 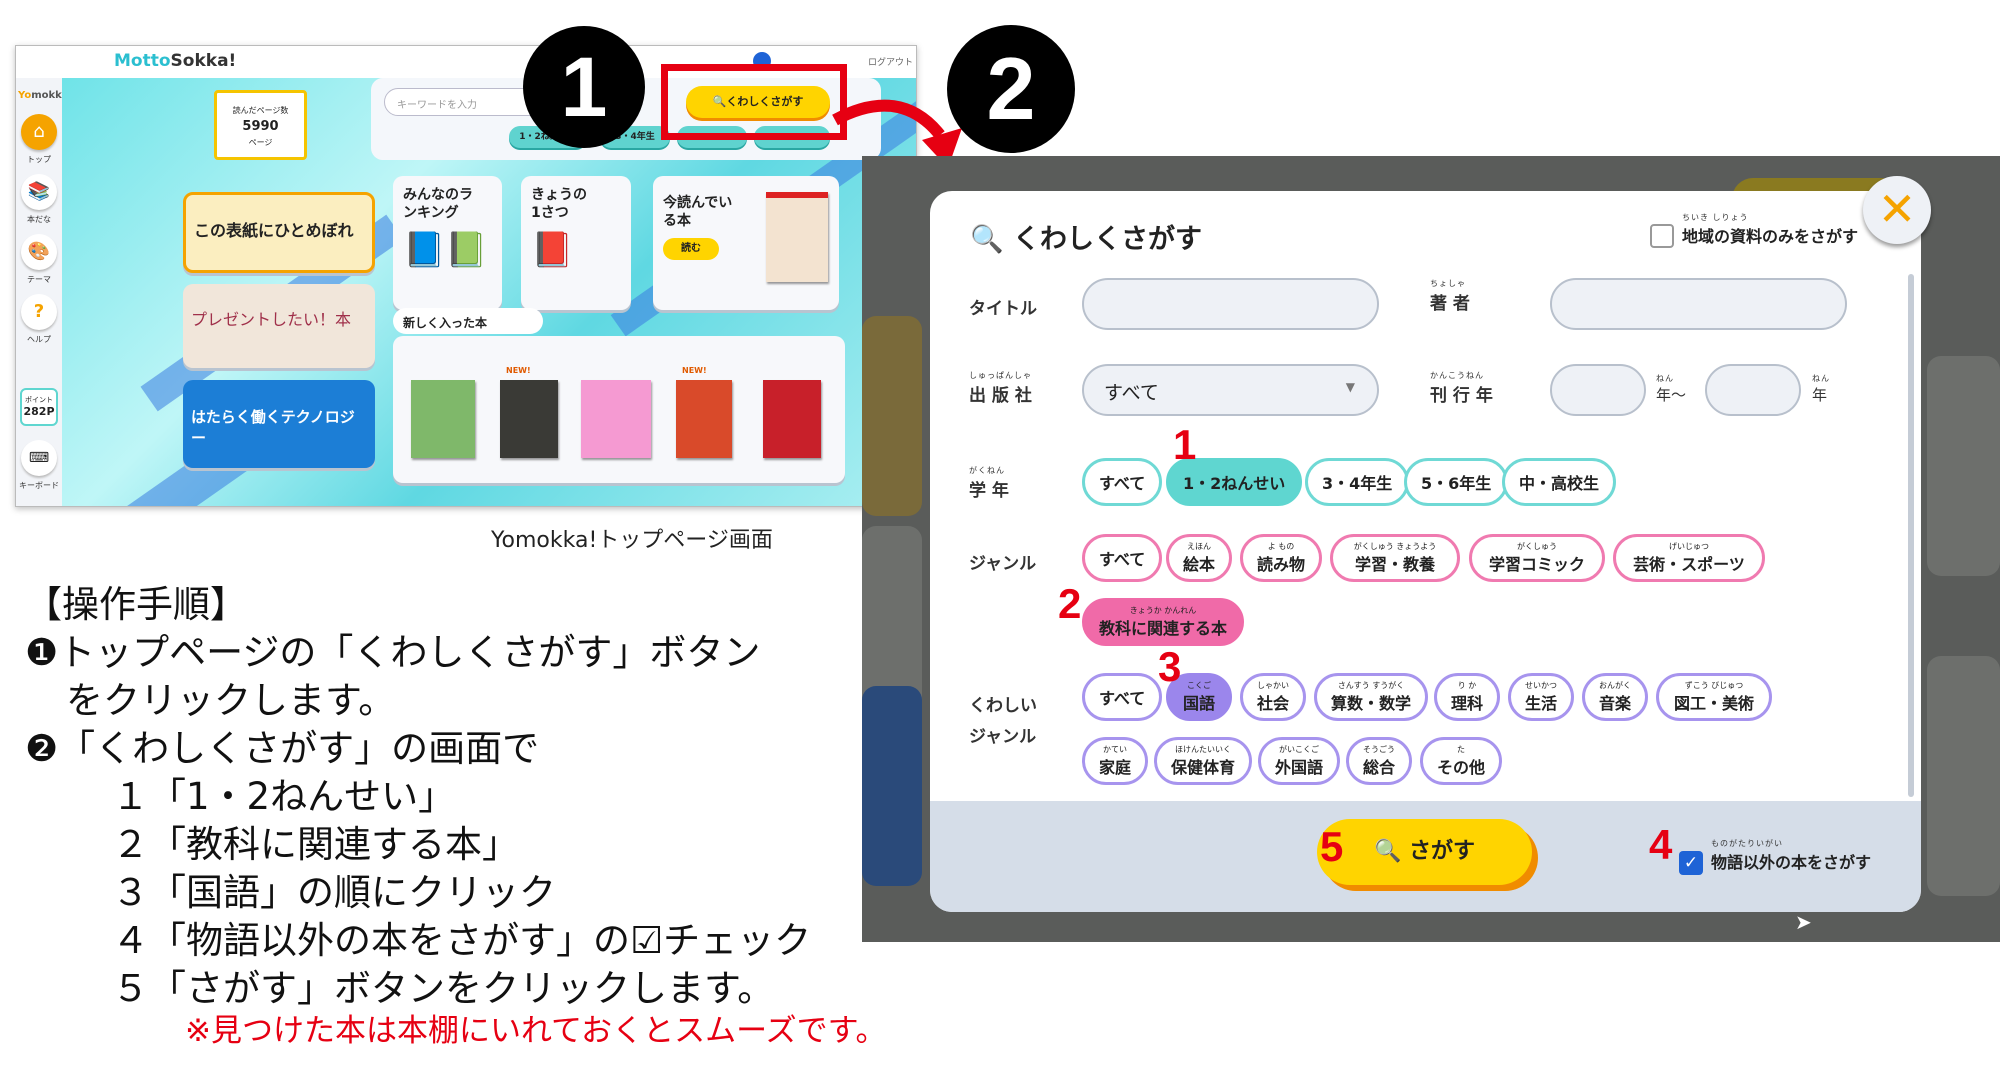 I want to click on pages-read-value: 5990, so click(x=260, y=126).